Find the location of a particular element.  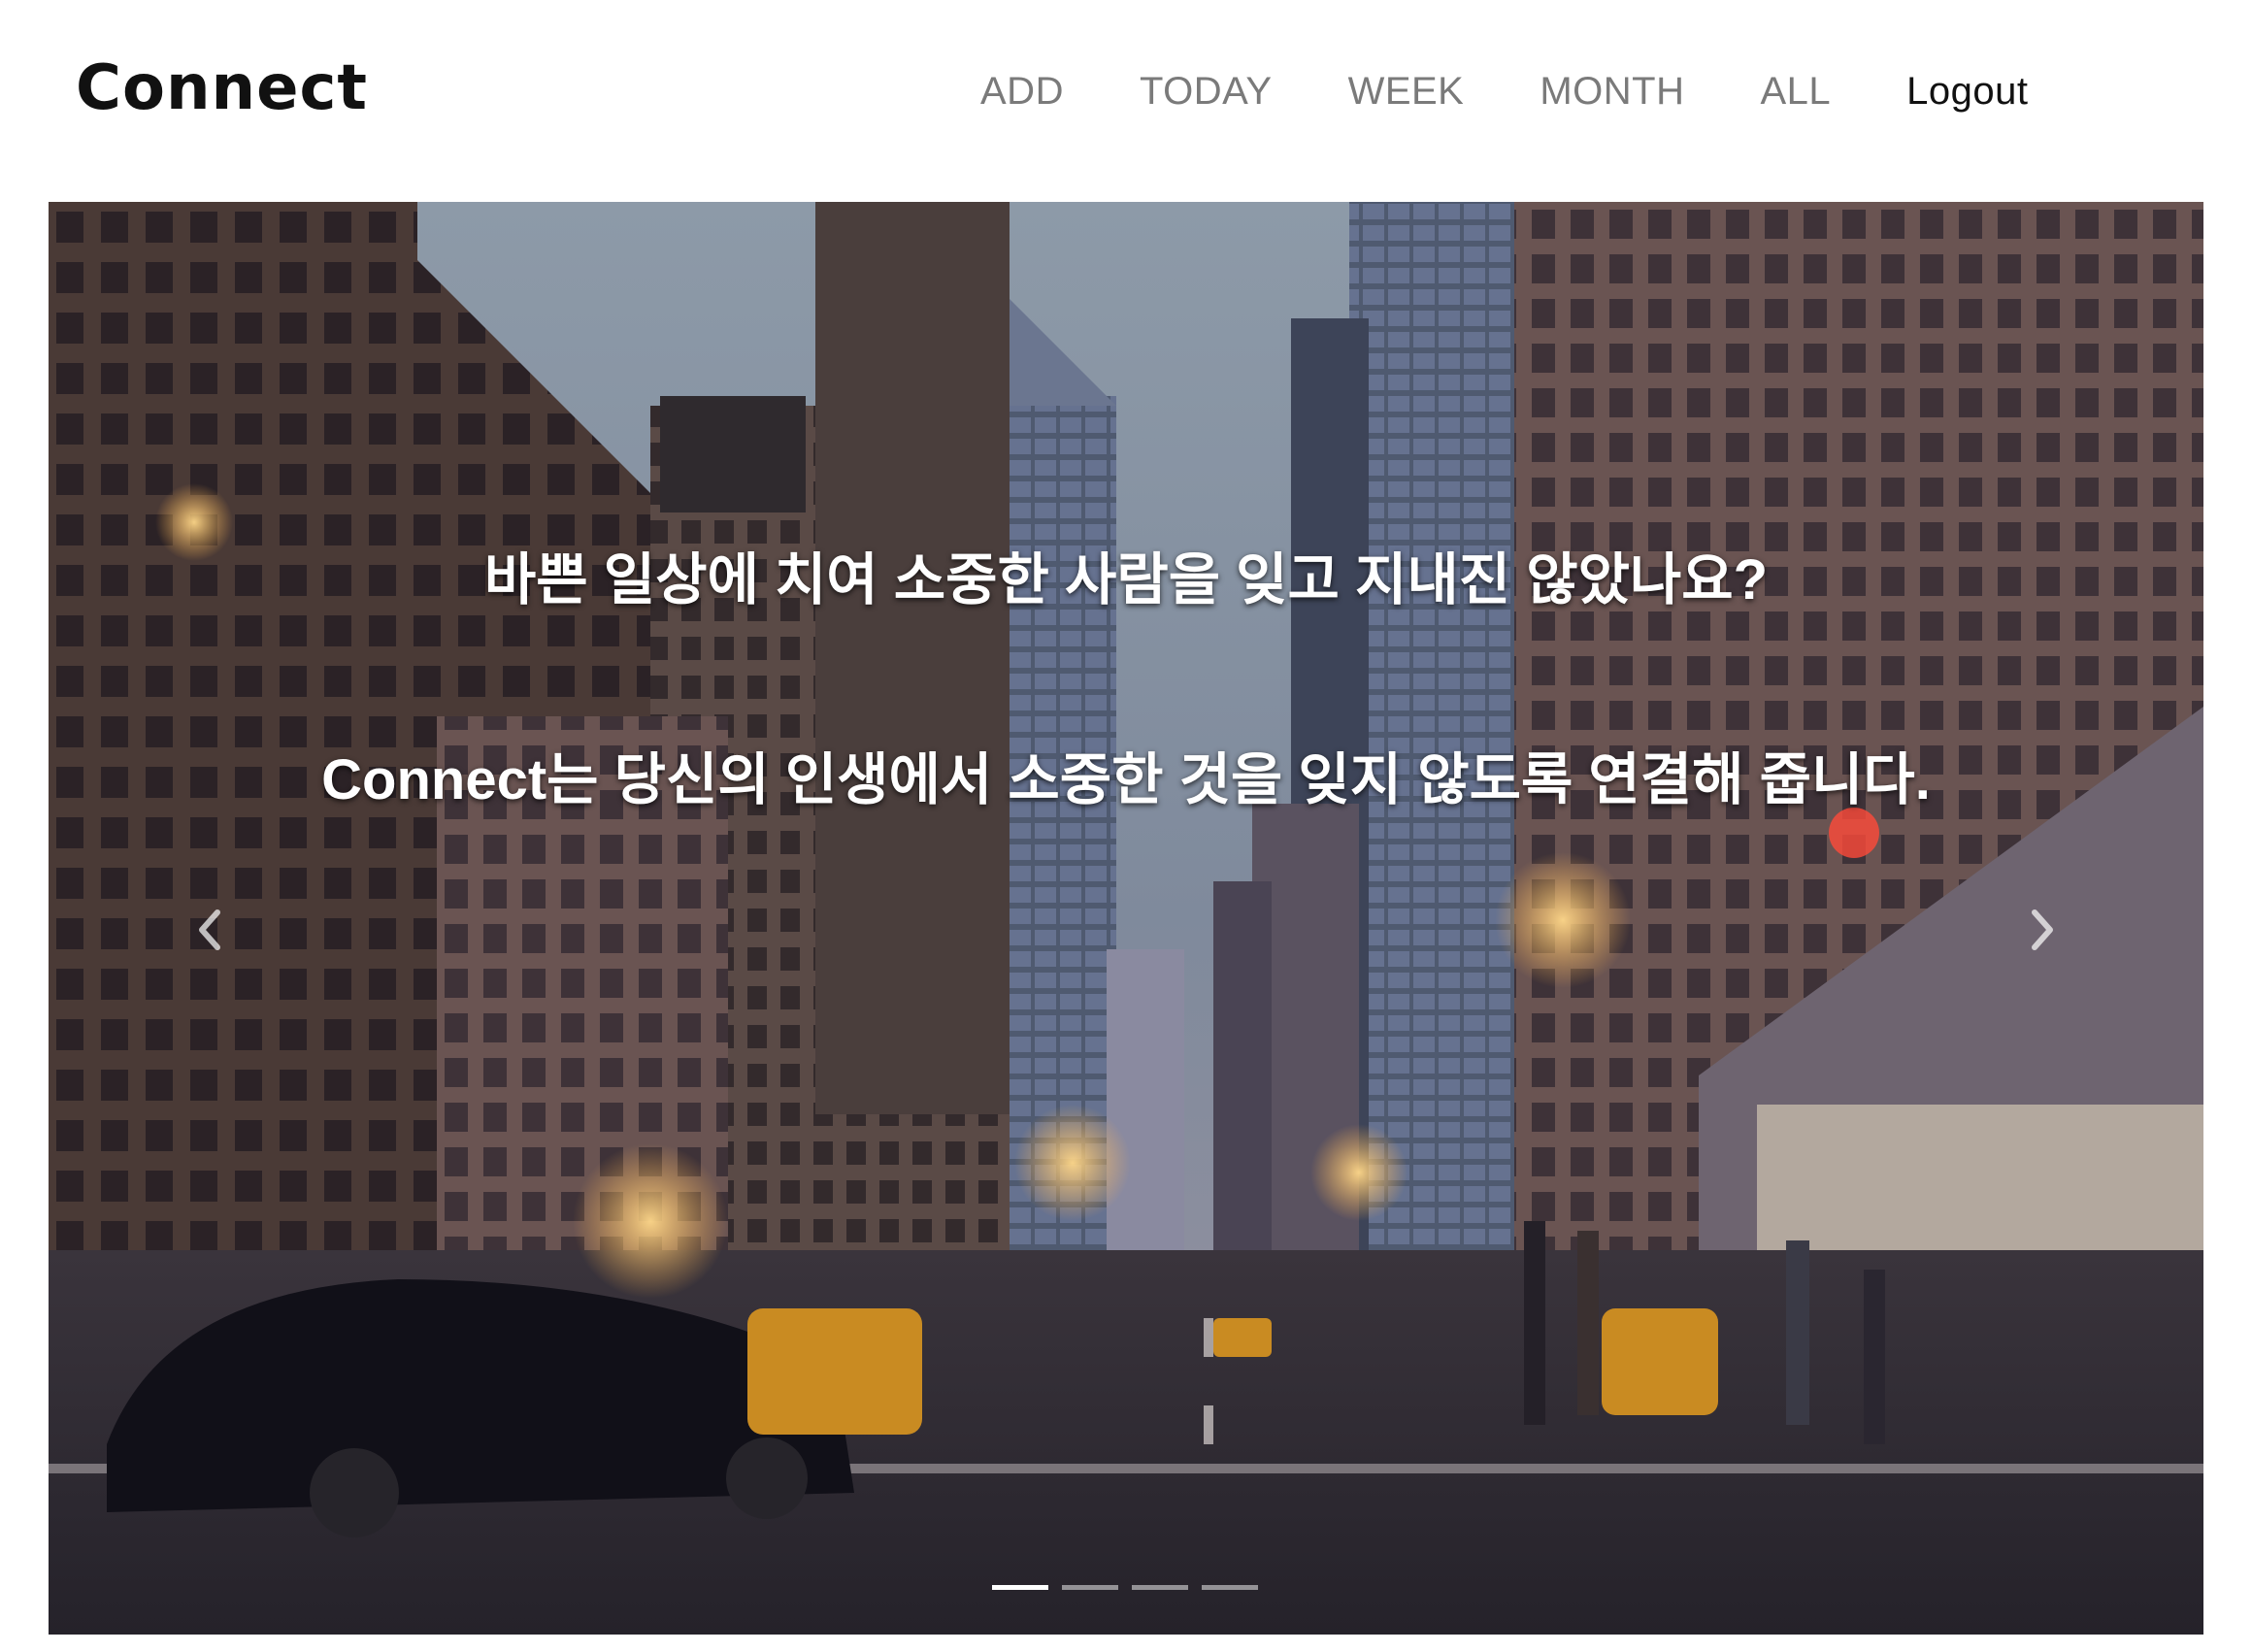

nav-all: ALL is located at coordinates (1796, 92).